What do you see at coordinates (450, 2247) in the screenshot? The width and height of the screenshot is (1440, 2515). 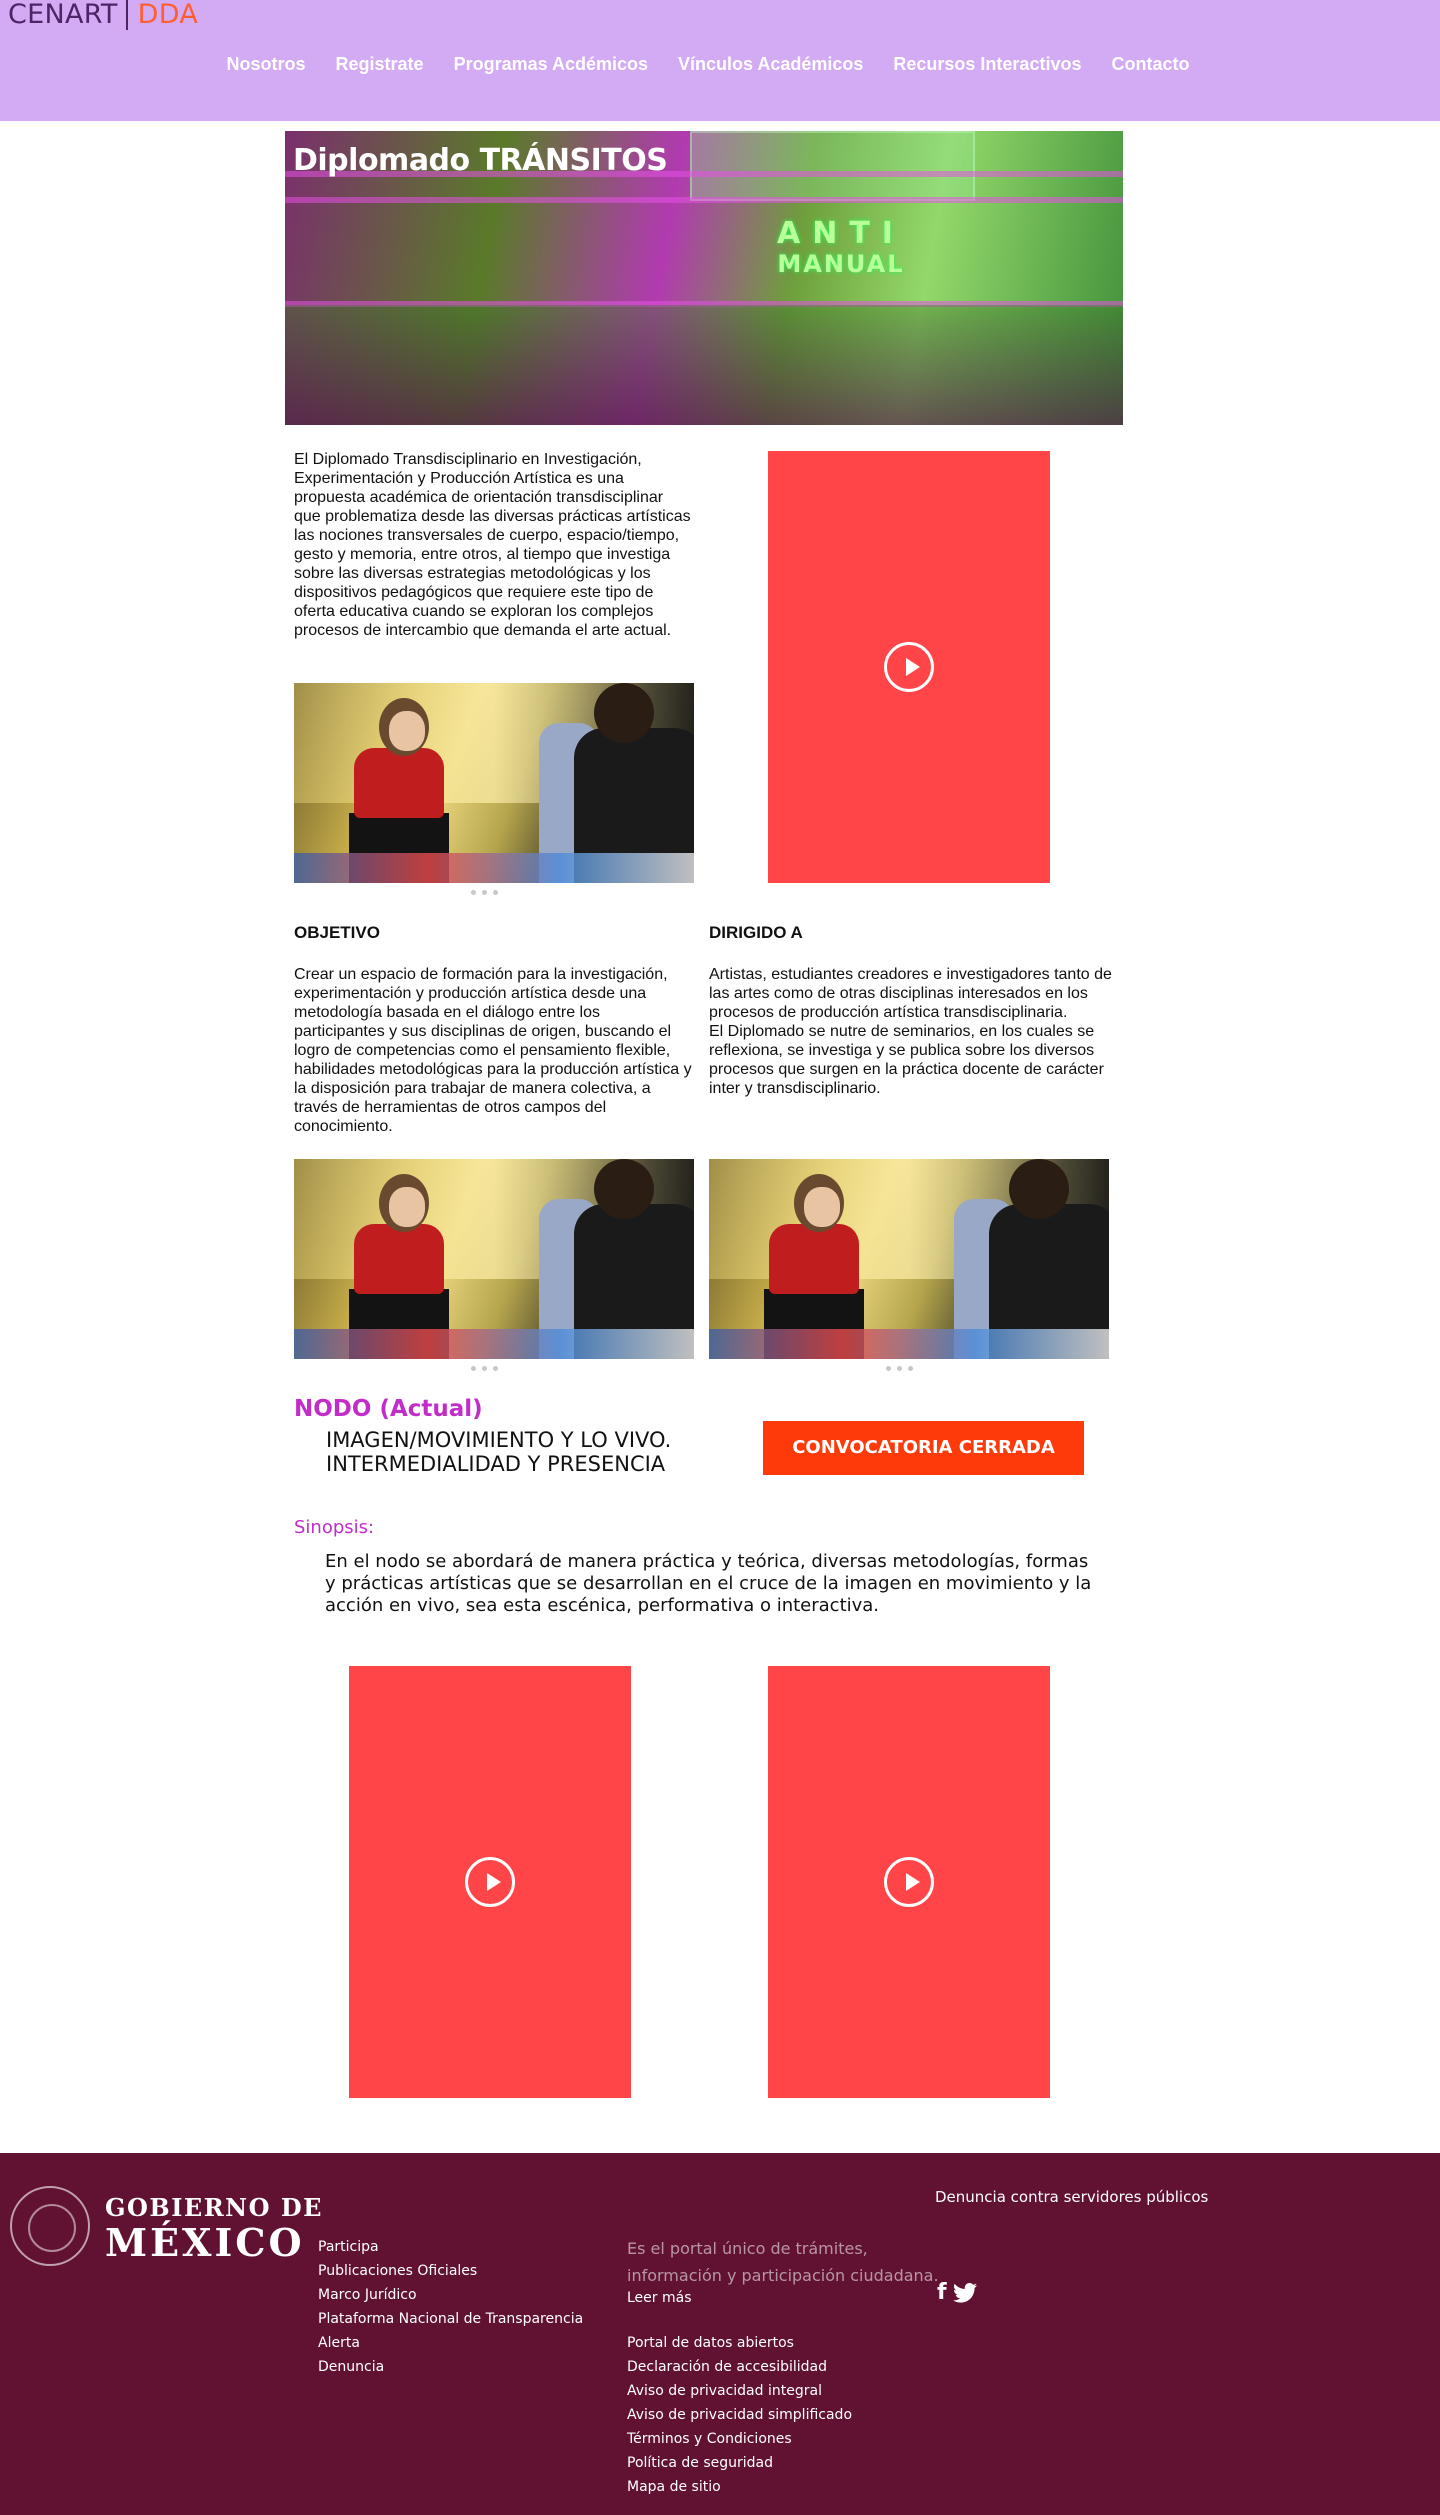 I see `footer-link-participa: Participa` at bounding box center [450, 2247].